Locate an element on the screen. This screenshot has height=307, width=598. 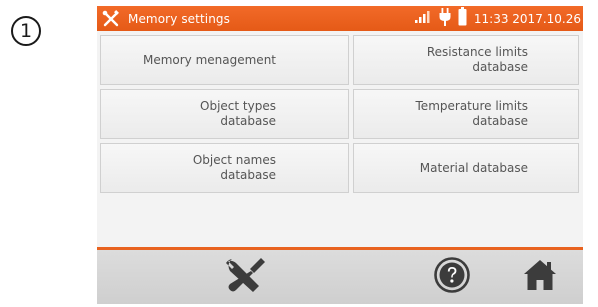
home-icon is located at coordinates (540, 277).